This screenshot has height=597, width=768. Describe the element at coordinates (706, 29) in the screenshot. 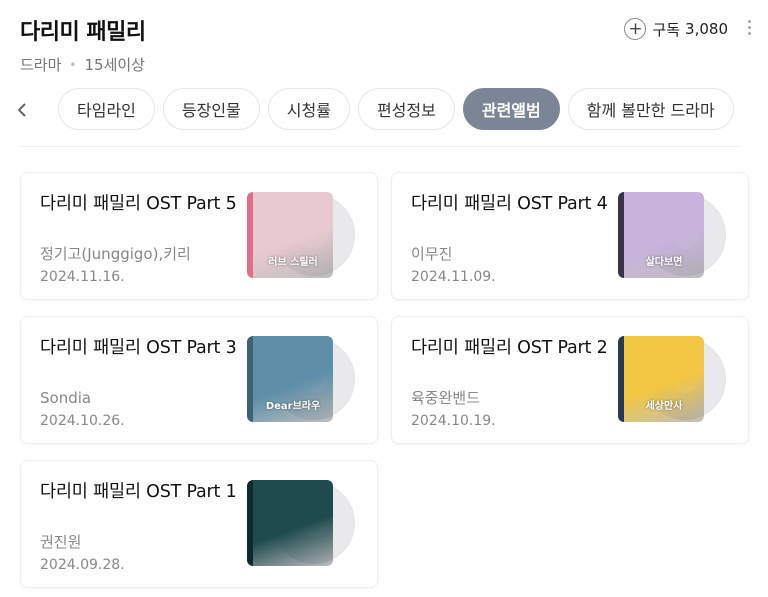

I see `subscribe-count: 3,080` at that location.